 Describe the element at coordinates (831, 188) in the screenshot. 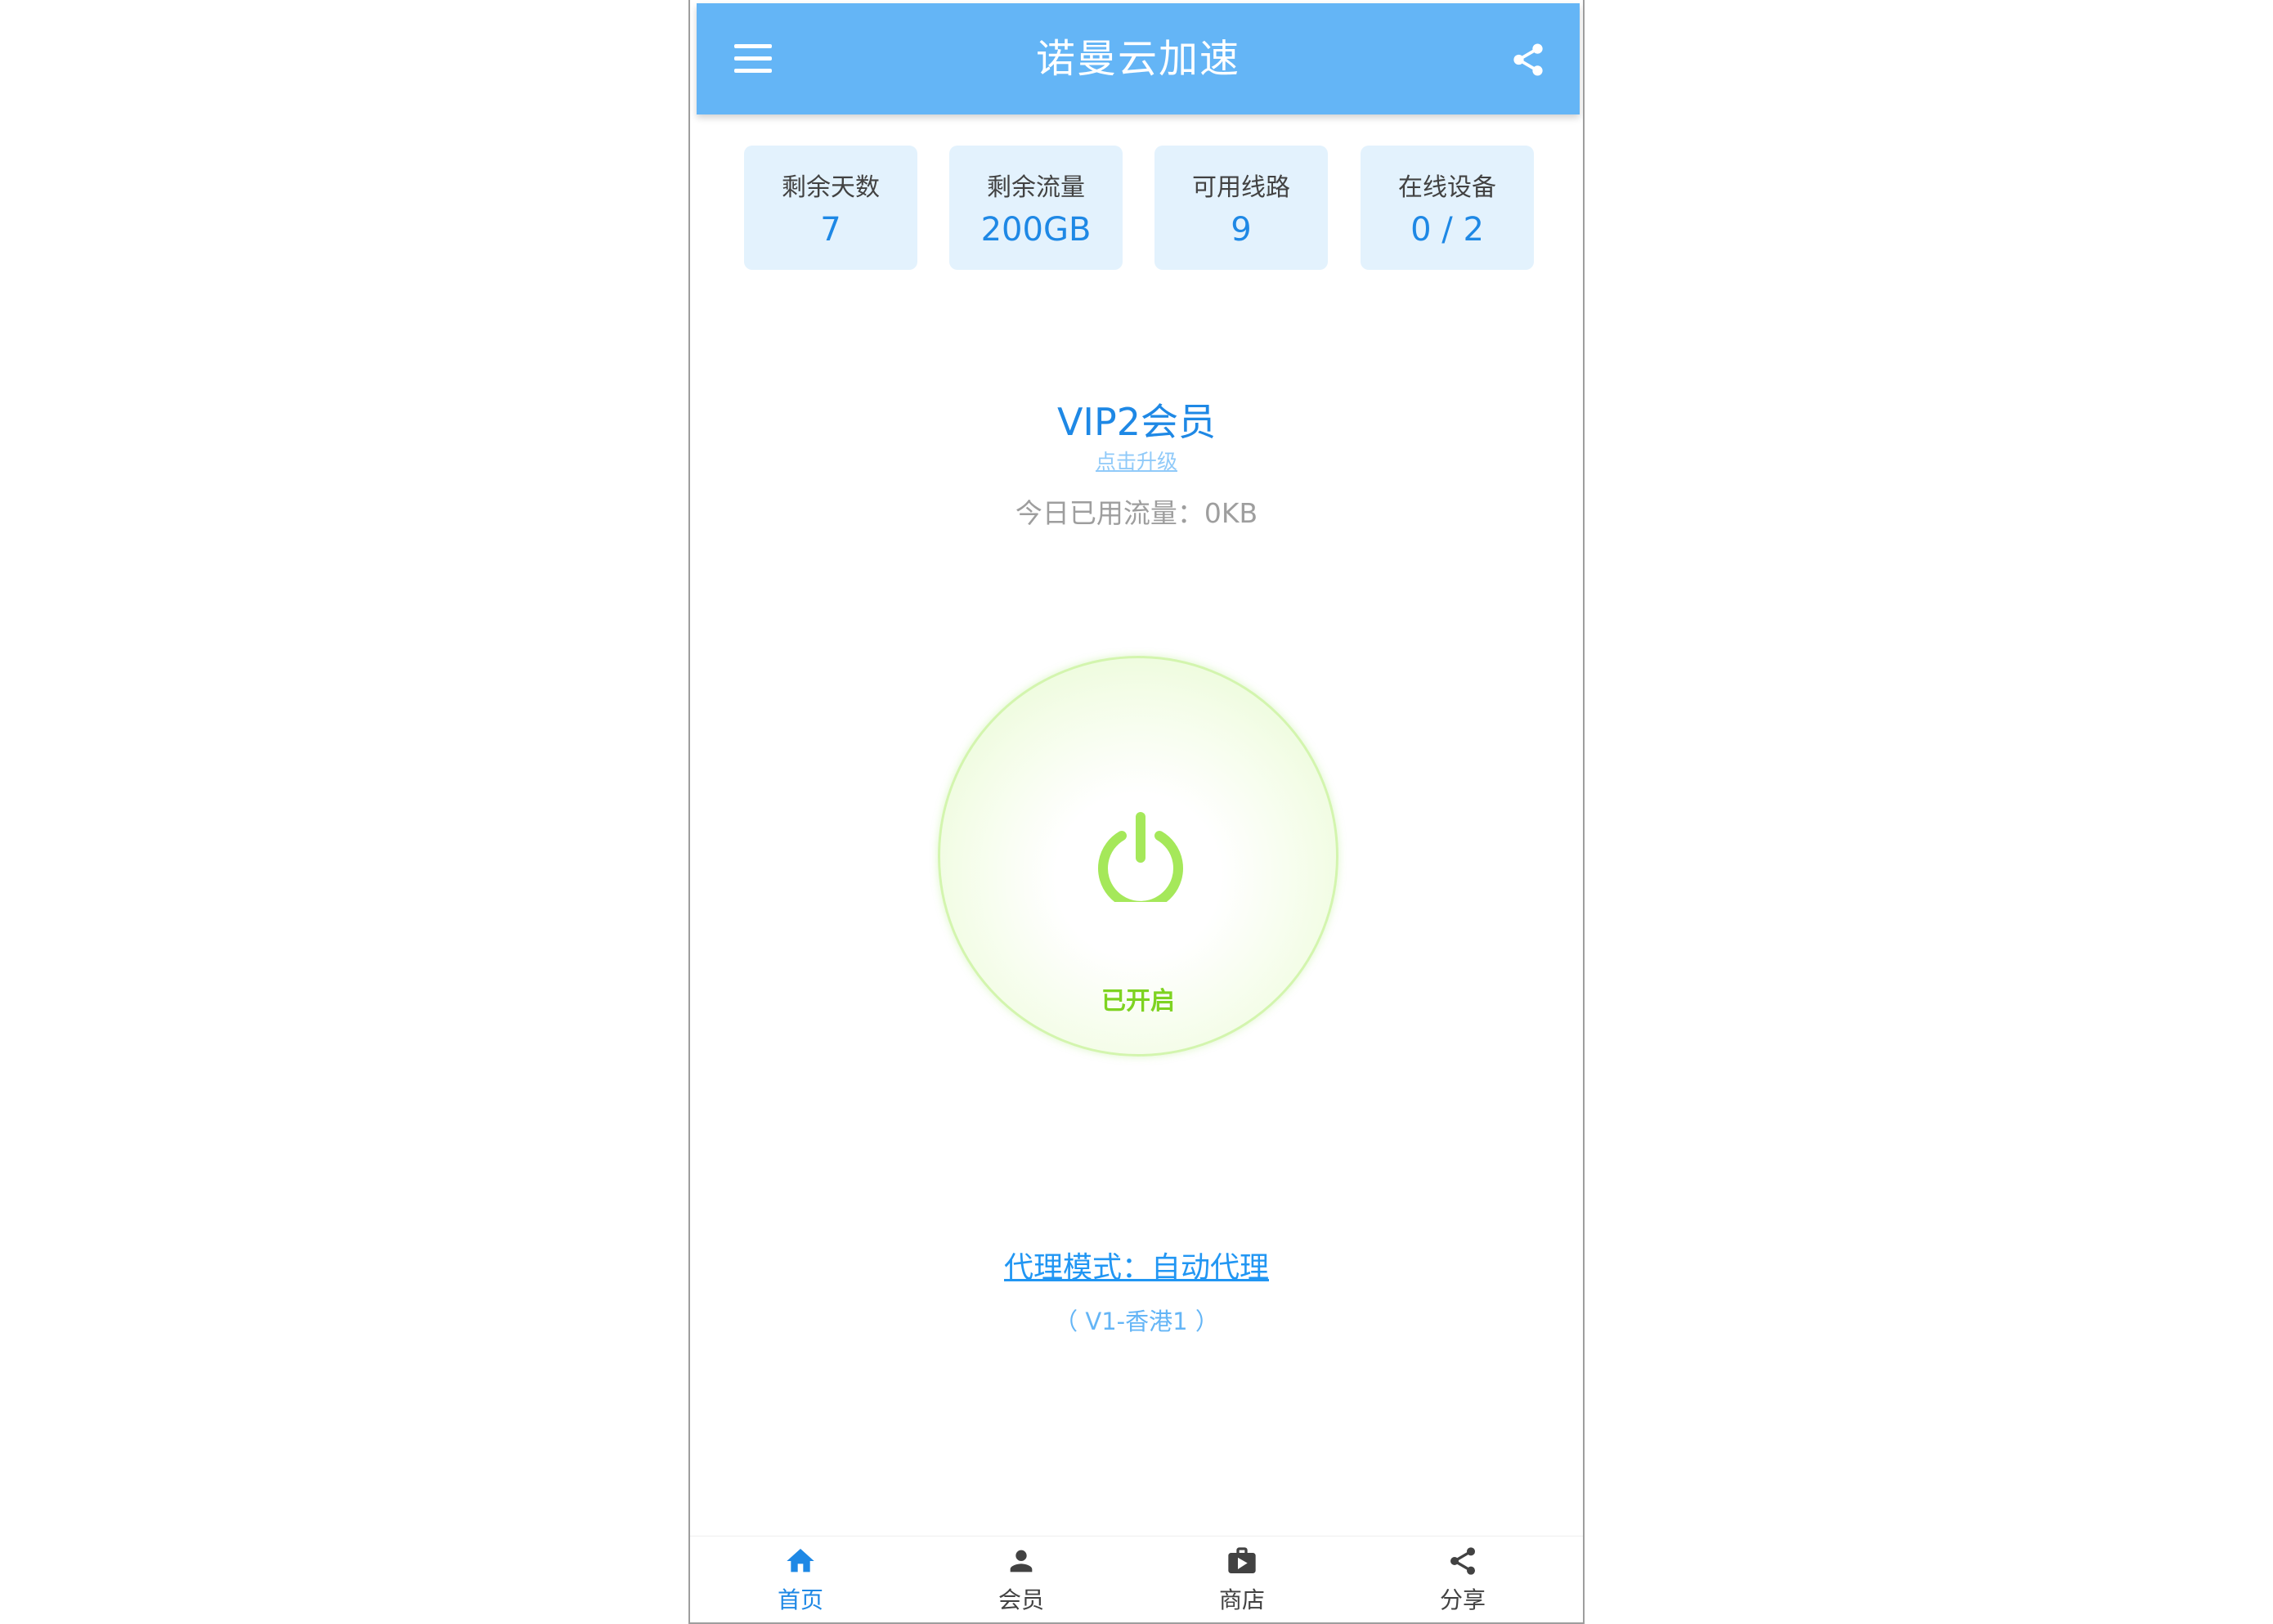

I see `stat-label: 剩余天数` at that location.